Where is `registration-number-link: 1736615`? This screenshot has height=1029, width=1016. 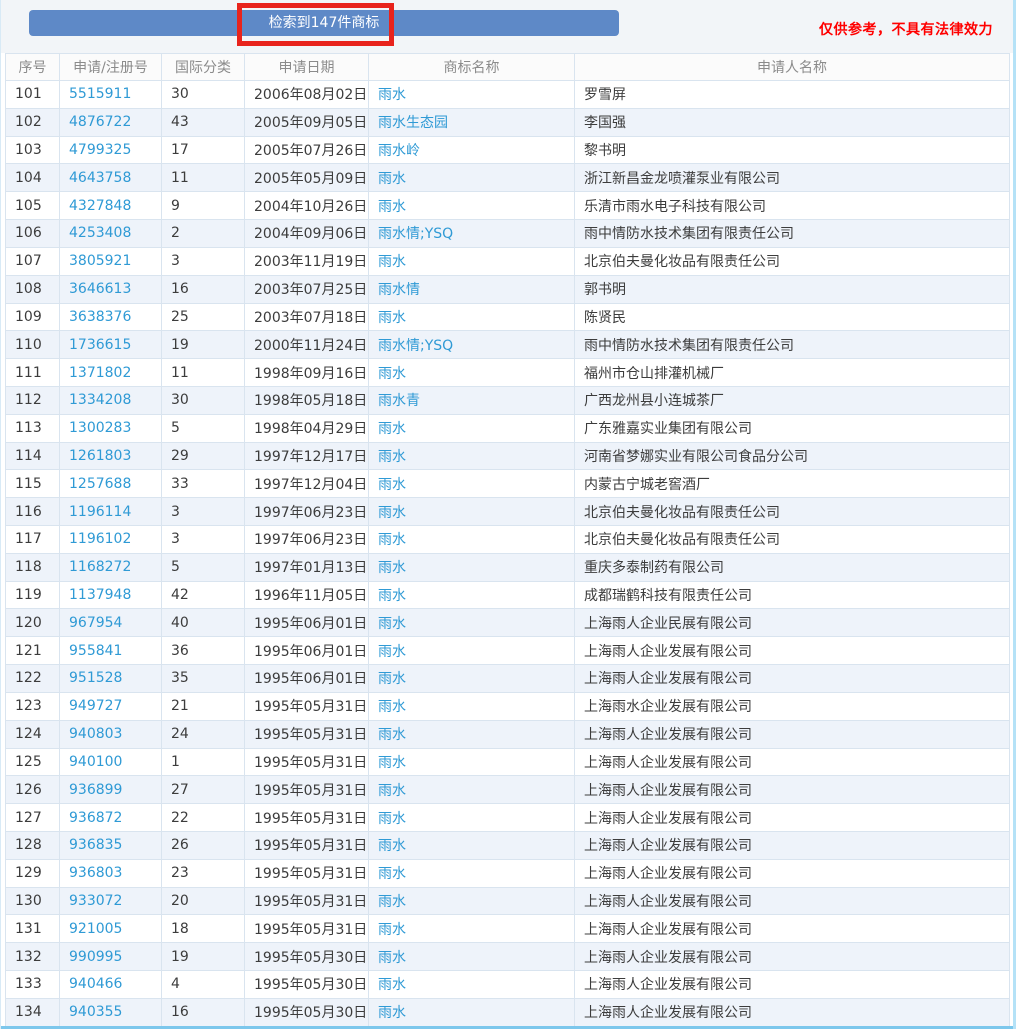
registration-number-link: 1736615 is located at coordinates (100, 345).